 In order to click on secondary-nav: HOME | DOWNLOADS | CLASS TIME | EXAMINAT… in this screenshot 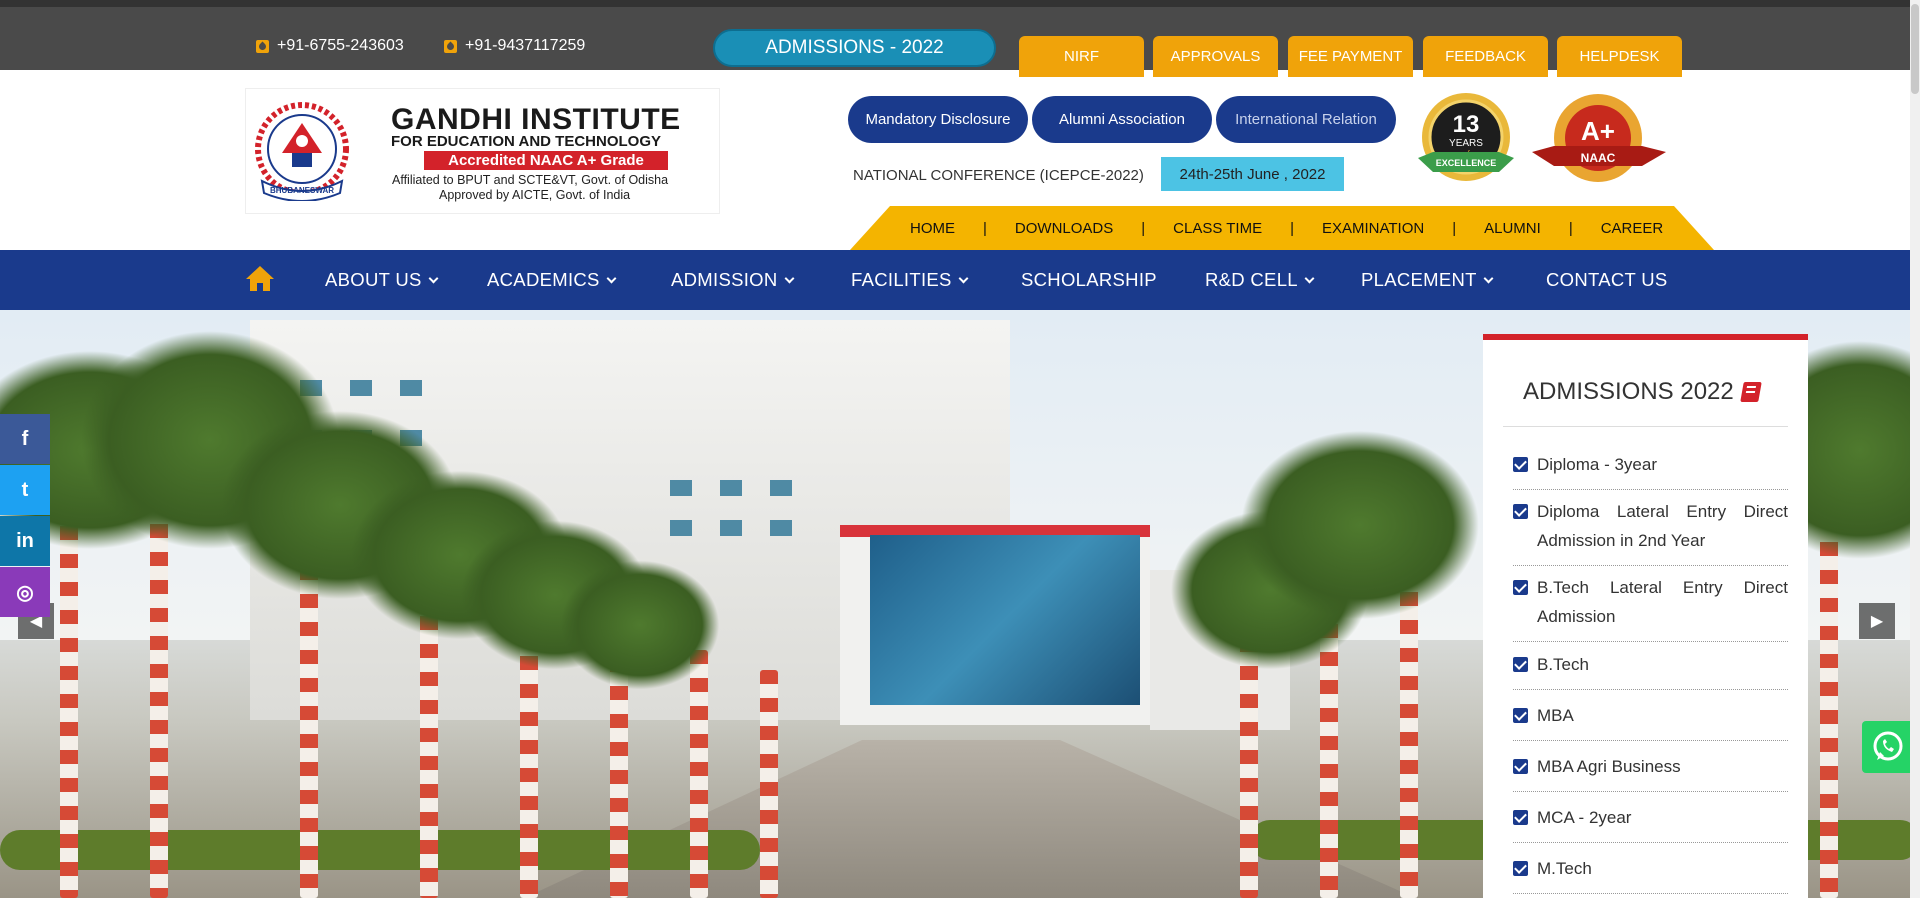, I will do `click(1282, 228)`.